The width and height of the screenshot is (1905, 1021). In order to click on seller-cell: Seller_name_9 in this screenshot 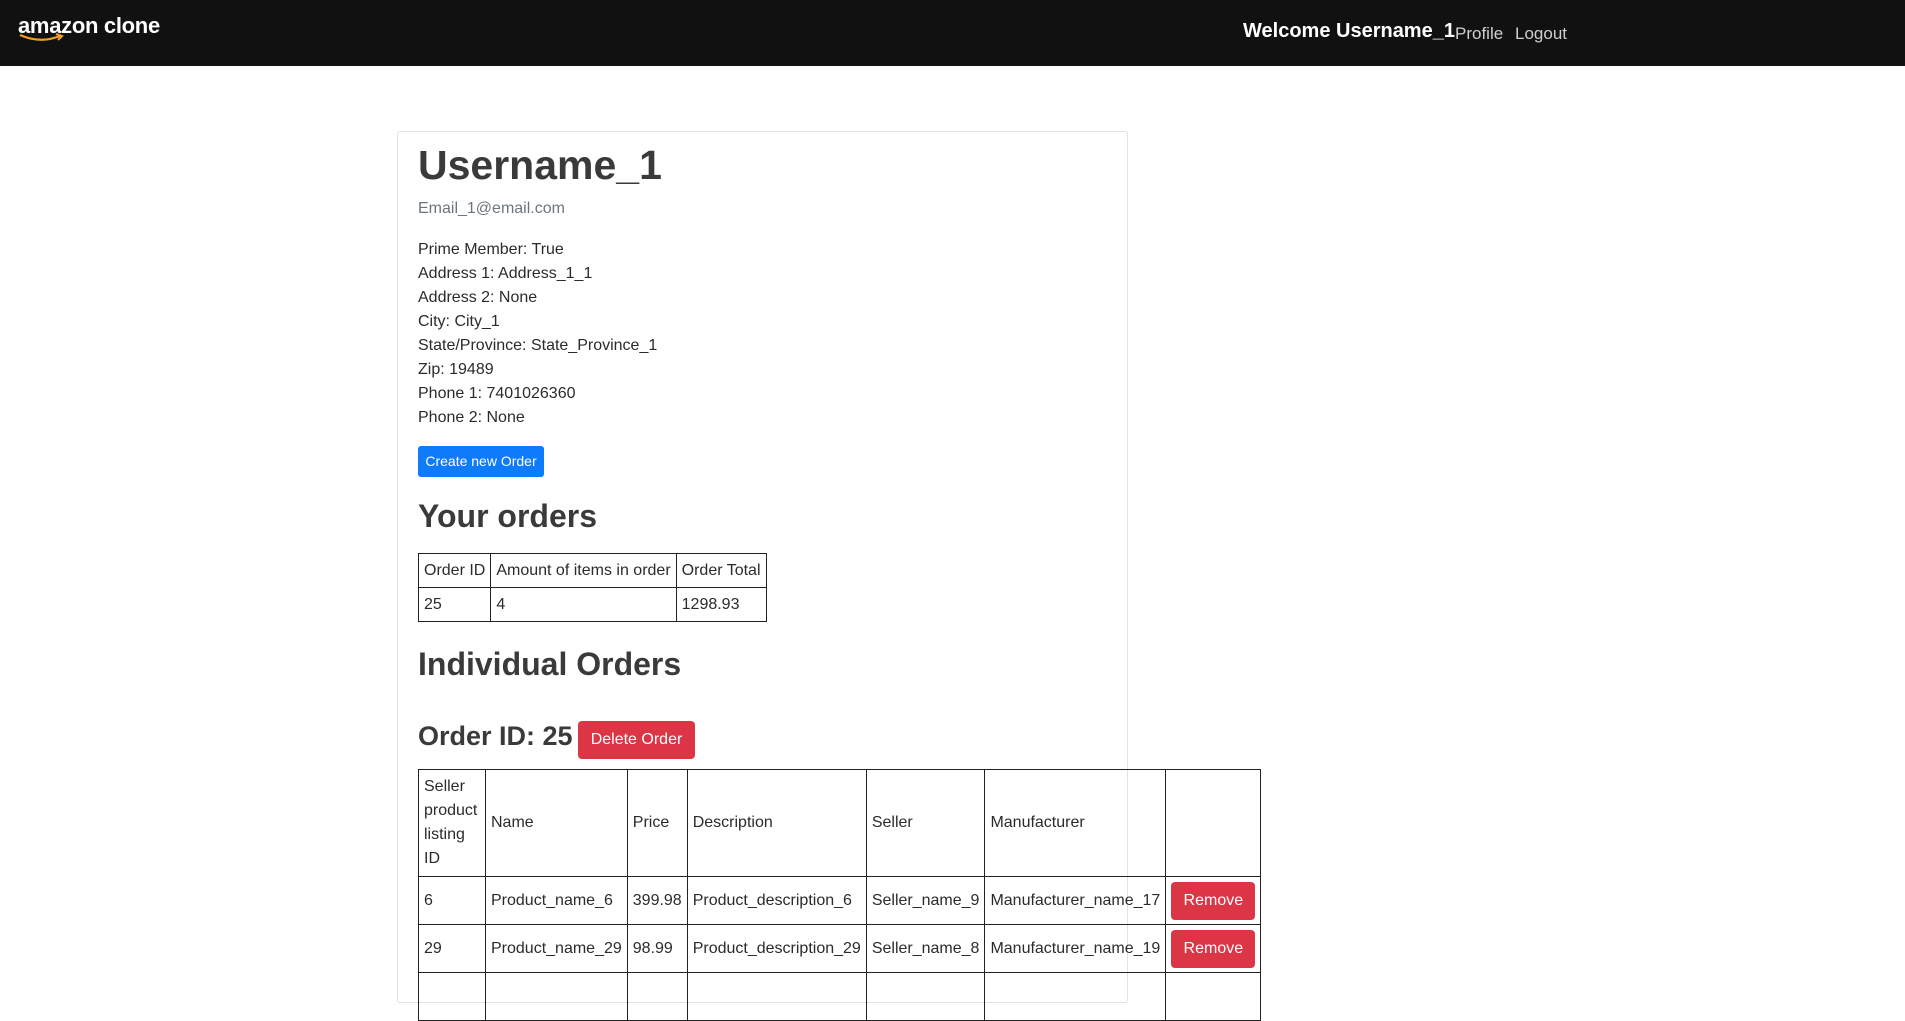, I will do `click(925, 900)`.